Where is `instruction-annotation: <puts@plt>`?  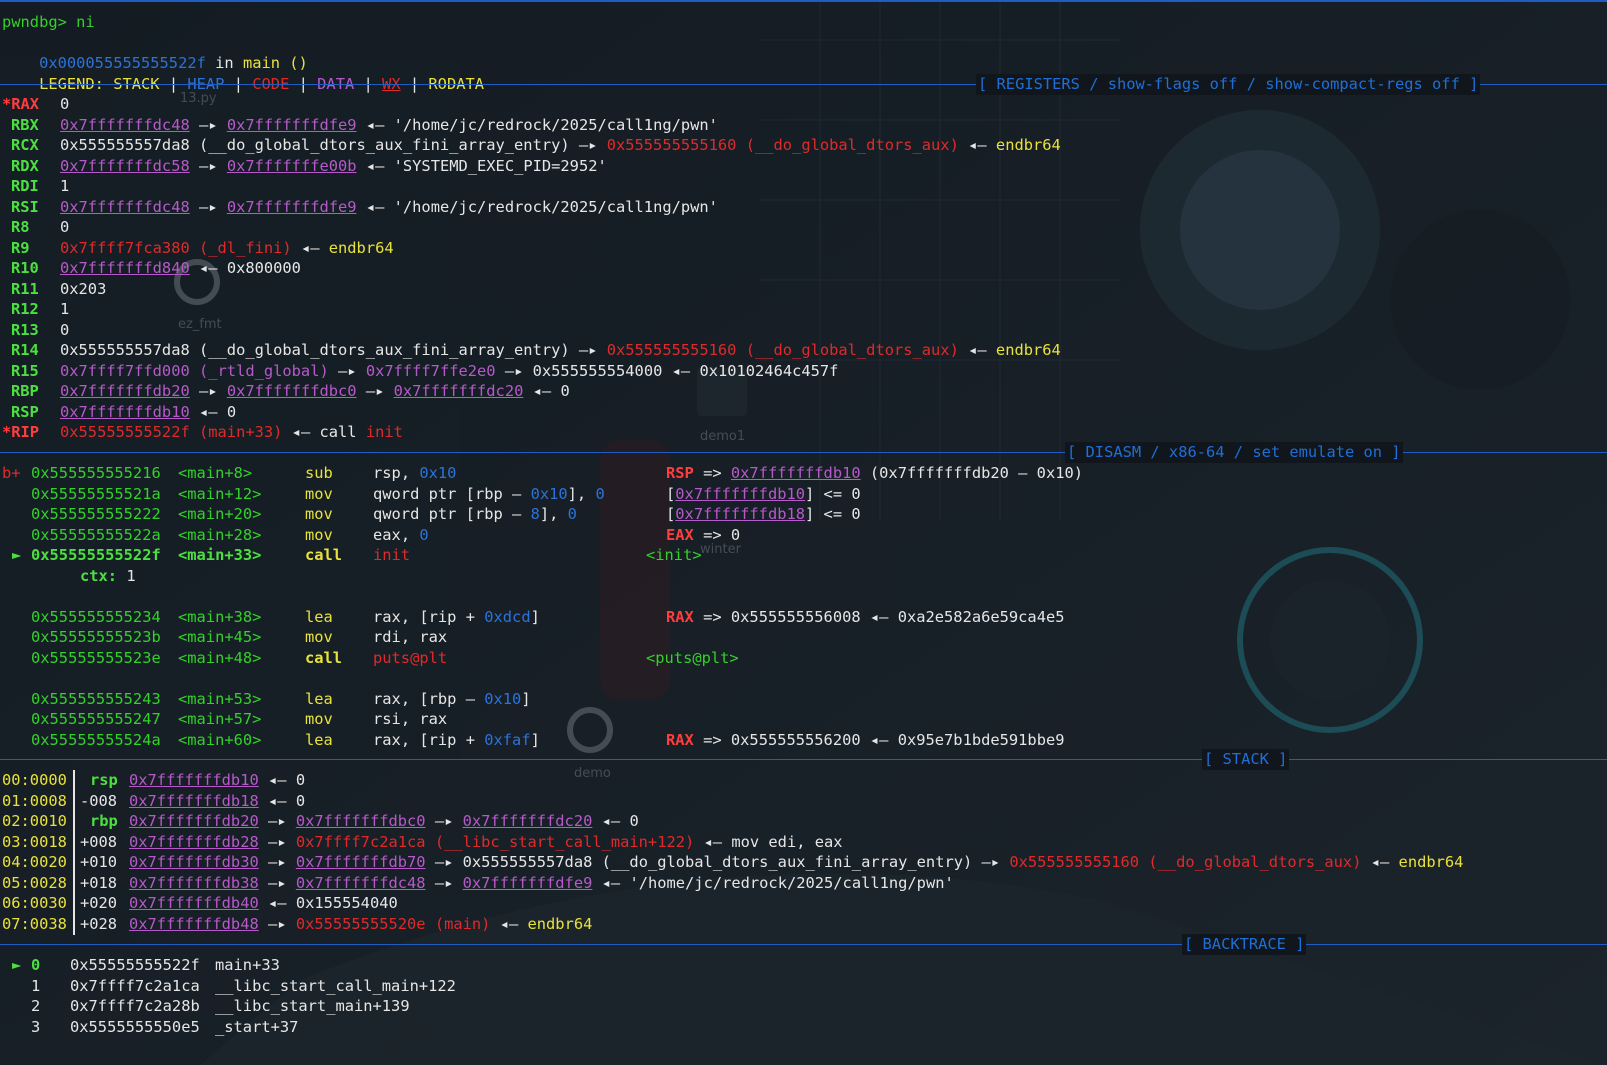
instruction-annotation: <puts@plt> is located at coordinates (692, 658).